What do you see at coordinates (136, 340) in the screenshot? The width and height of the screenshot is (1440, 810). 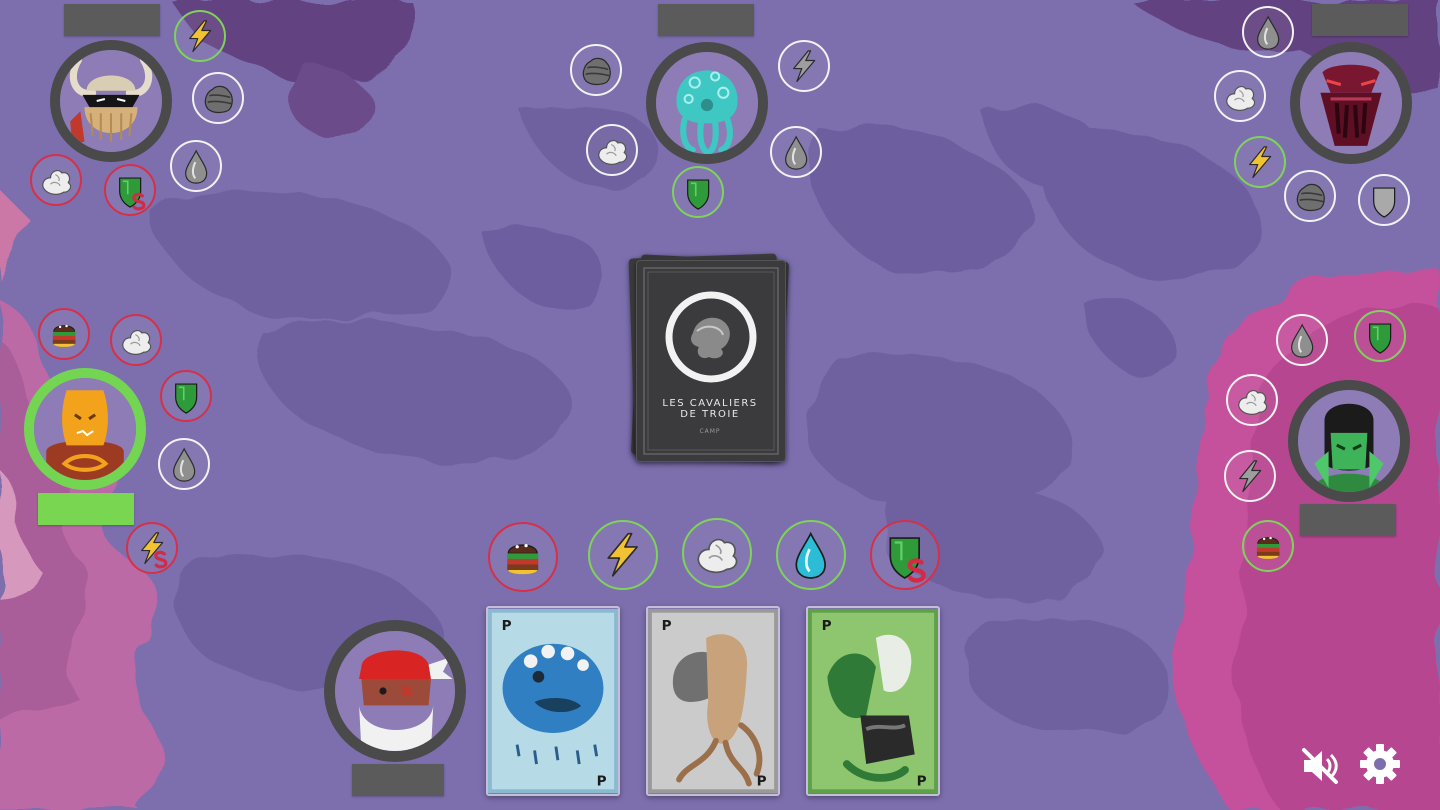 I see `token-ghost-robot` at bounding box center [136, 340].